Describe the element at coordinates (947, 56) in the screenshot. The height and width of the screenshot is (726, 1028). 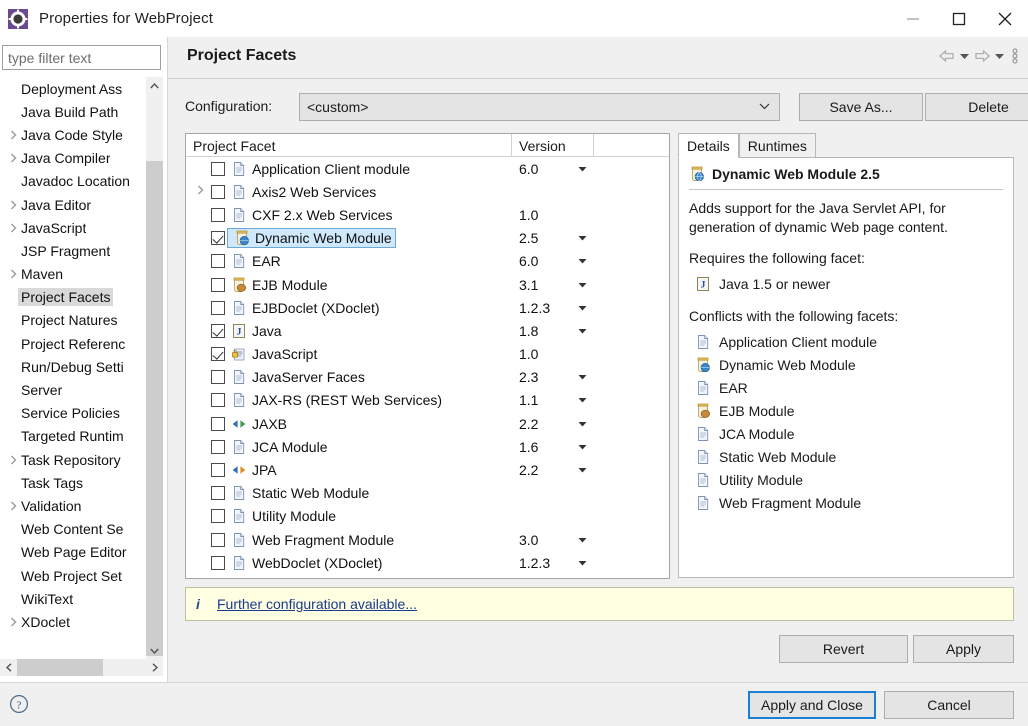
I see `back-arrow-icon` at that location.